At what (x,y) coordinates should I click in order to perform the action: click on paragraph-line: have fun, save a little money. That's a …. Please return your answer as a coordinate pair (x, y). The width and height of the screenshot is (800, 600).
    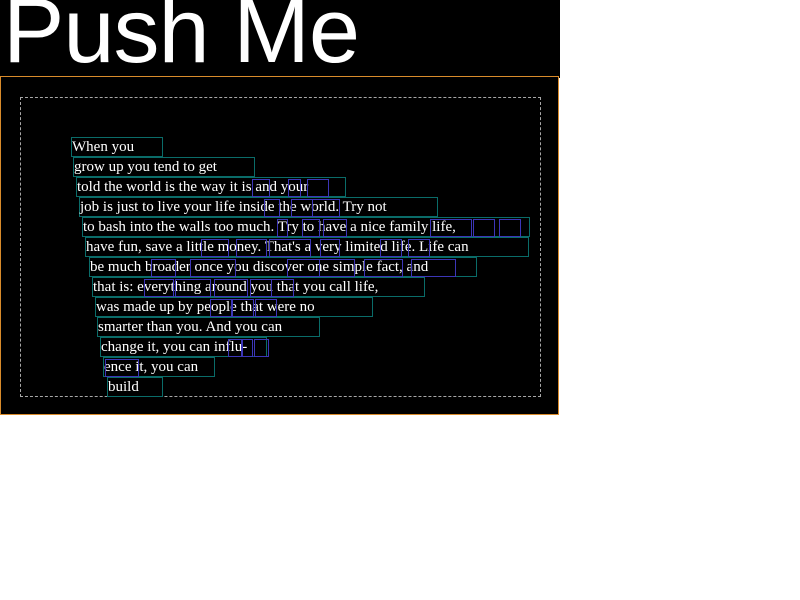
    Looking at the image, I should click on (307, 247).